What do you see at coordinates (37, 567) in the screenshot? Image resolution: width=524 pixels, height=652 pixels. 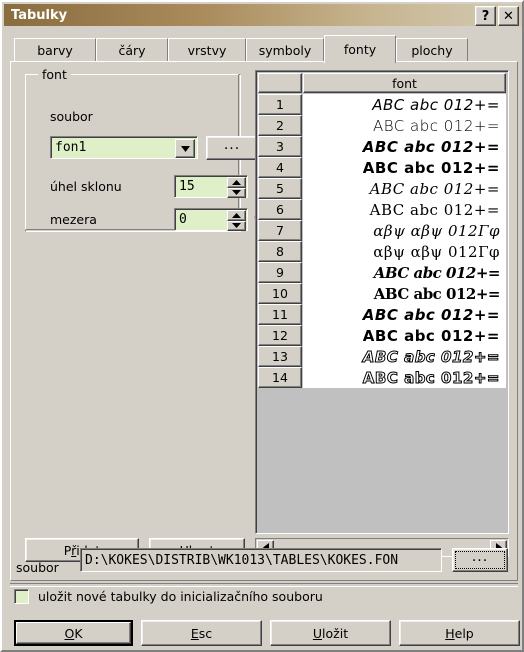 I see `soubor-path-label: soubor` at bounding box center [37, 567].